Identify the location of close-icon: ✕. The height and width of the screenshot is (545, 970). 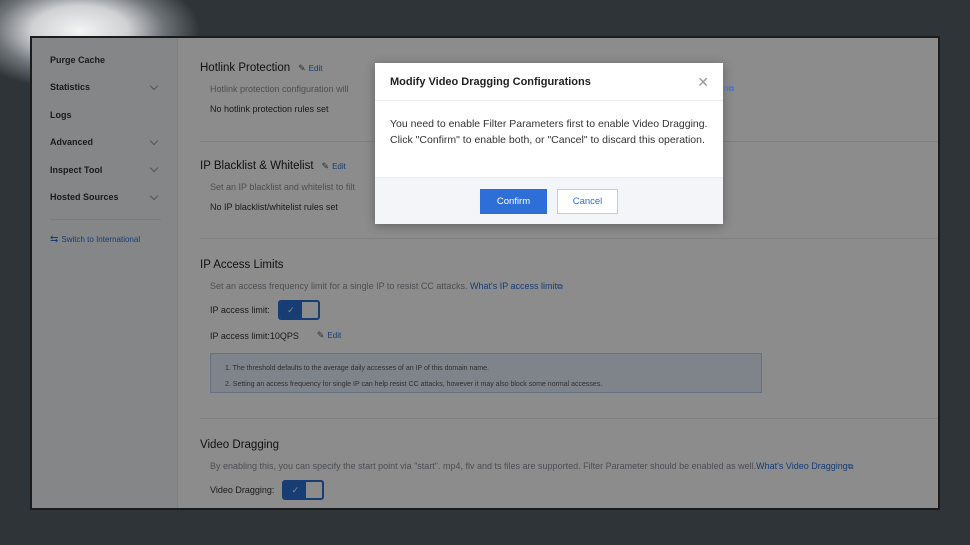
(703, 82).